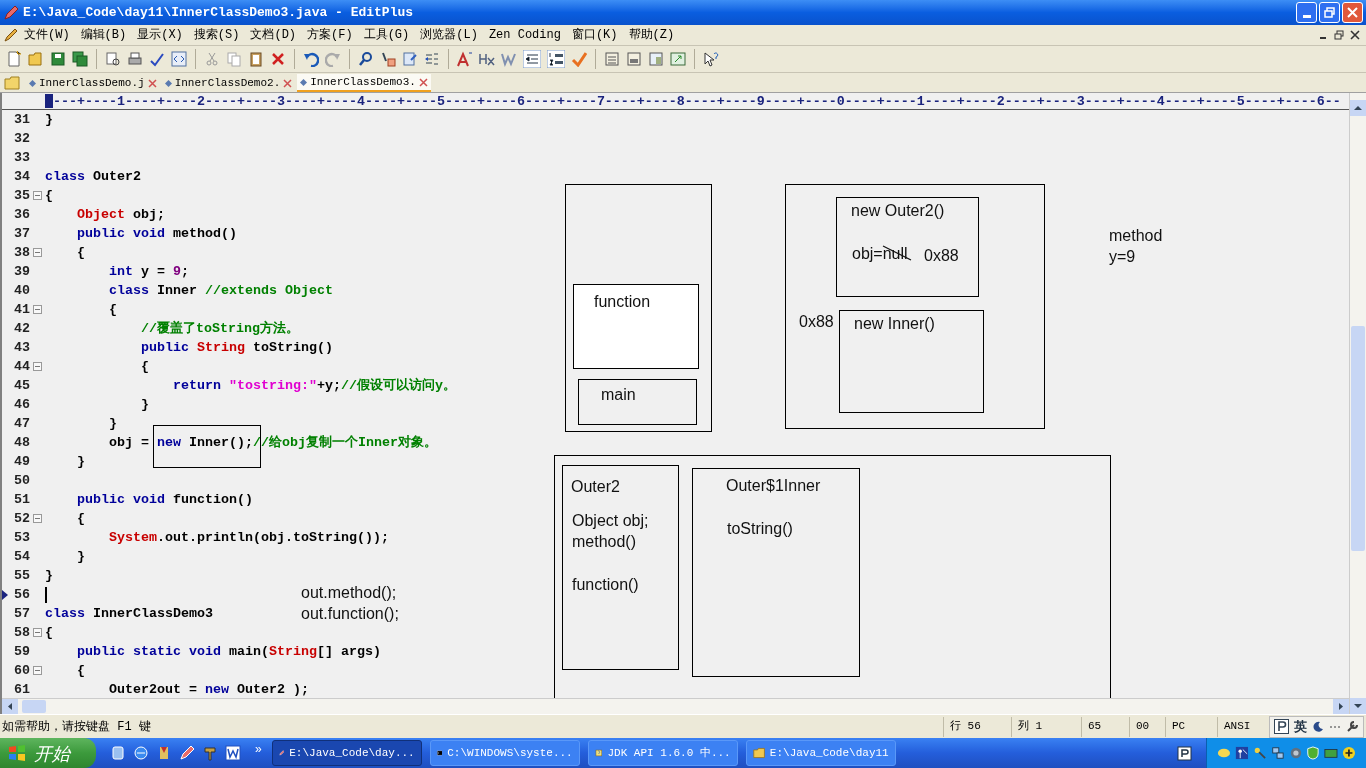  What do you see at coordinates (941, 256) in the screenshot?
I see `handwritten-note: 0x88` at bounding box center [941, 256].